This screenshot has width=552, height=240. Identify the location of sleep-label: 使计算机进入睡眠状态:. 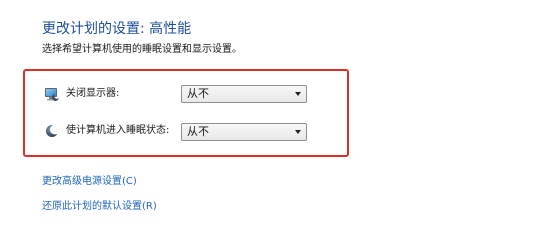
(118, 130).